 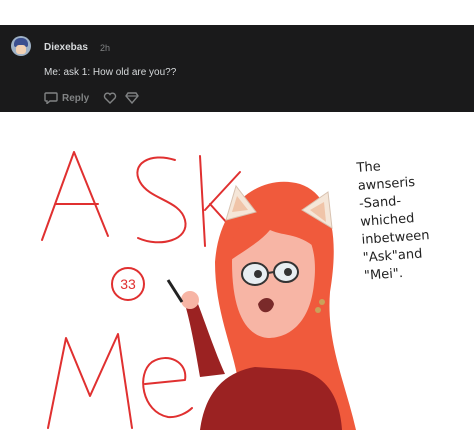 What do you see at coordinates (120, 381) in the screenshot?
I see `me-text-drawing` at bounding box center [120, 381].